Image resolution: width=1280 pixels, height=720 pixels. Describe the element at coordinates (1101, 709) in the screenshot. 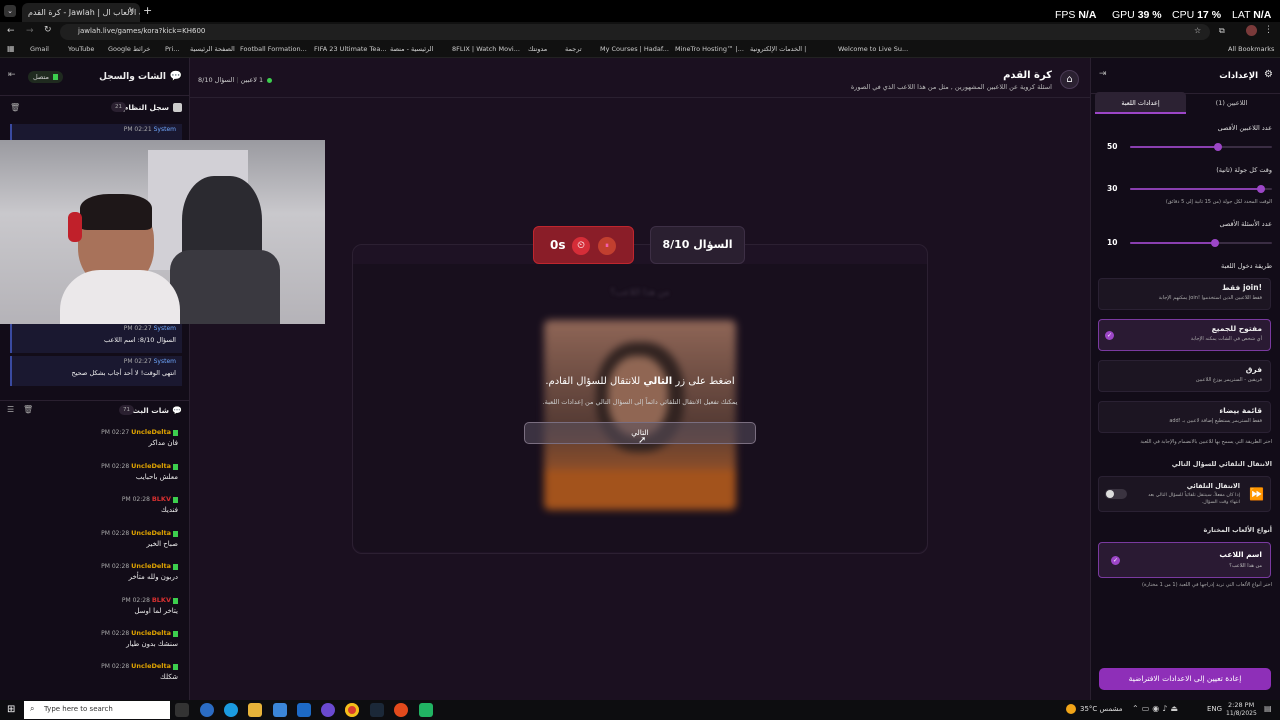

I see `weather-text: 35°C مشمس` at that location.